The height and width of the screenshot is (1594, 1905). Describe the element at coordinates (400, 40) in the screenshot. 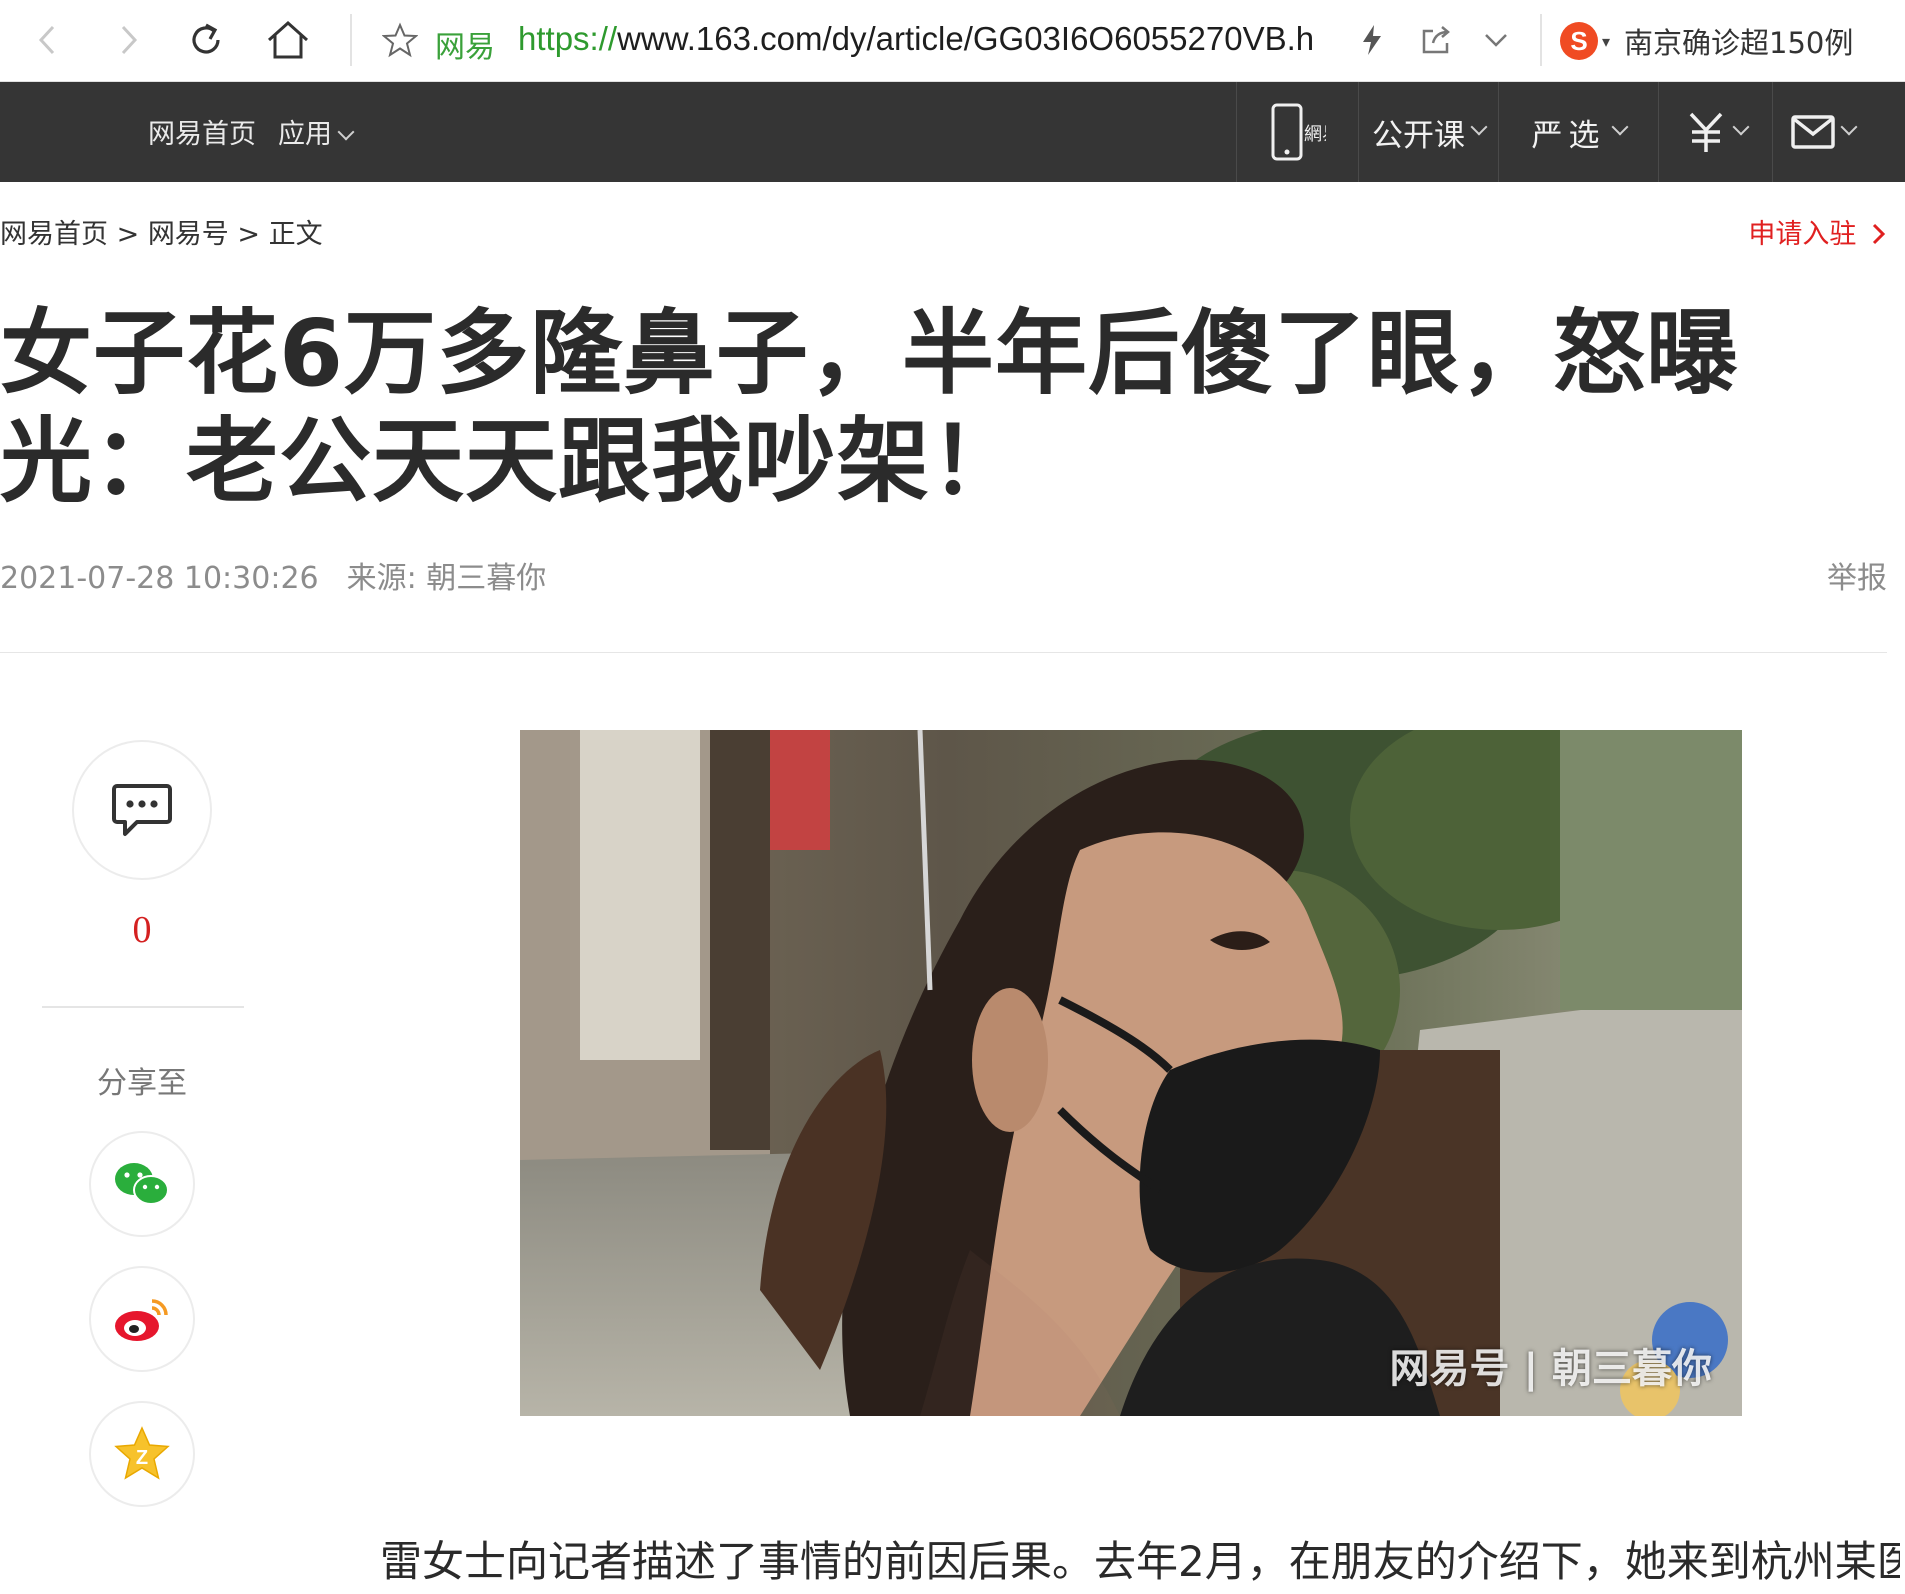

I see `bookmark-star-icon` at that location.